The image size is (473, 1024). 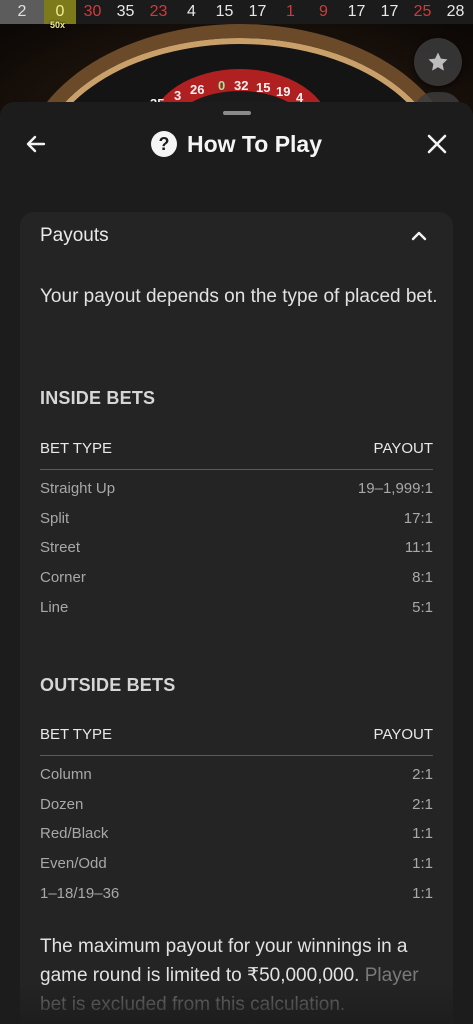 I want to click on table-row: Corner 8:1, so click(x=236, y=578).